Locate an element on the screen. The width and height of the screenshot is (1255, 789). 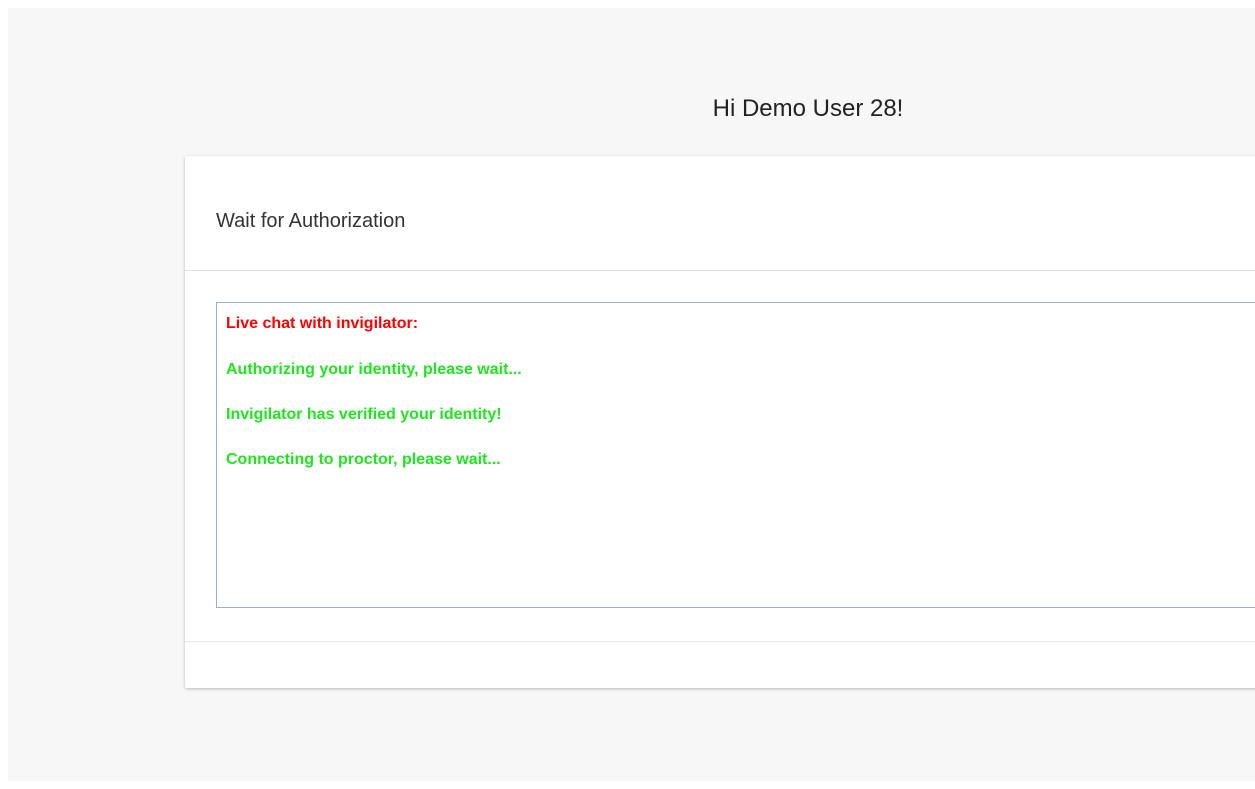
chat-message: Invigilator has verified your identity! is located at coordinates (364, 414).